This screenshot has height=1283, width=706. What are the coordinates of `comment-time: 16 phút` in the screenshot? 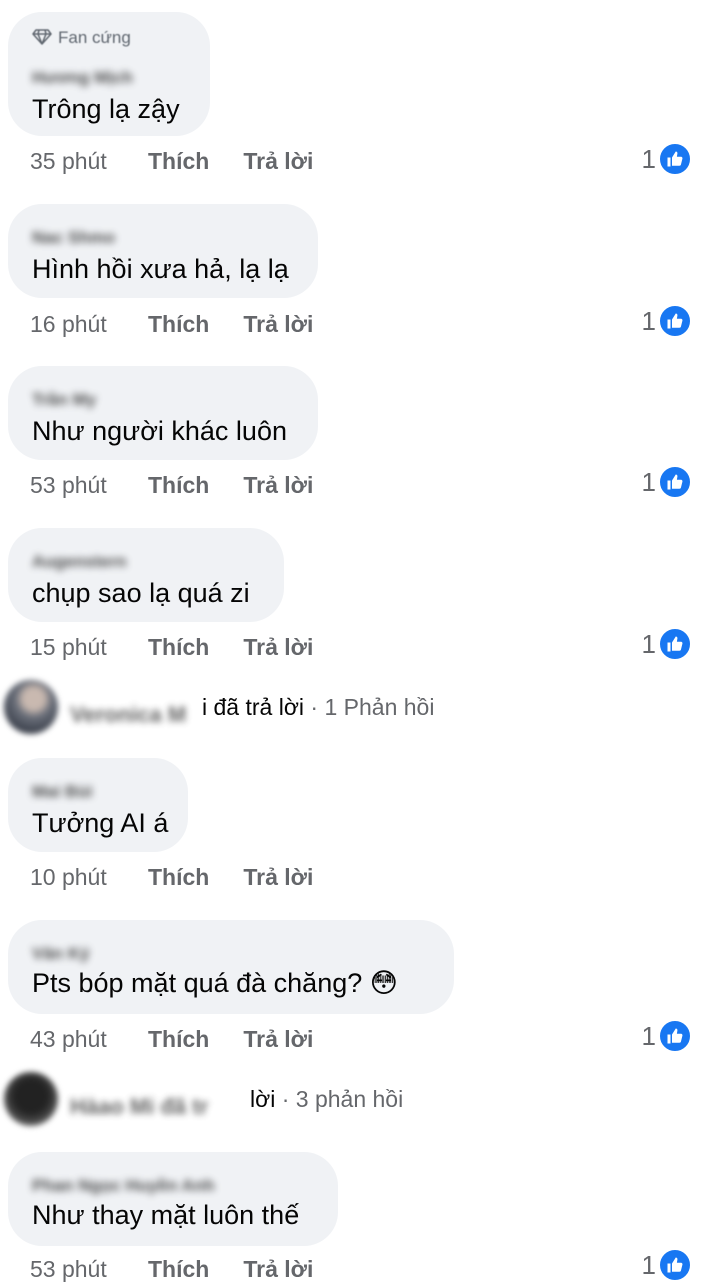 It's located at (68, 324).